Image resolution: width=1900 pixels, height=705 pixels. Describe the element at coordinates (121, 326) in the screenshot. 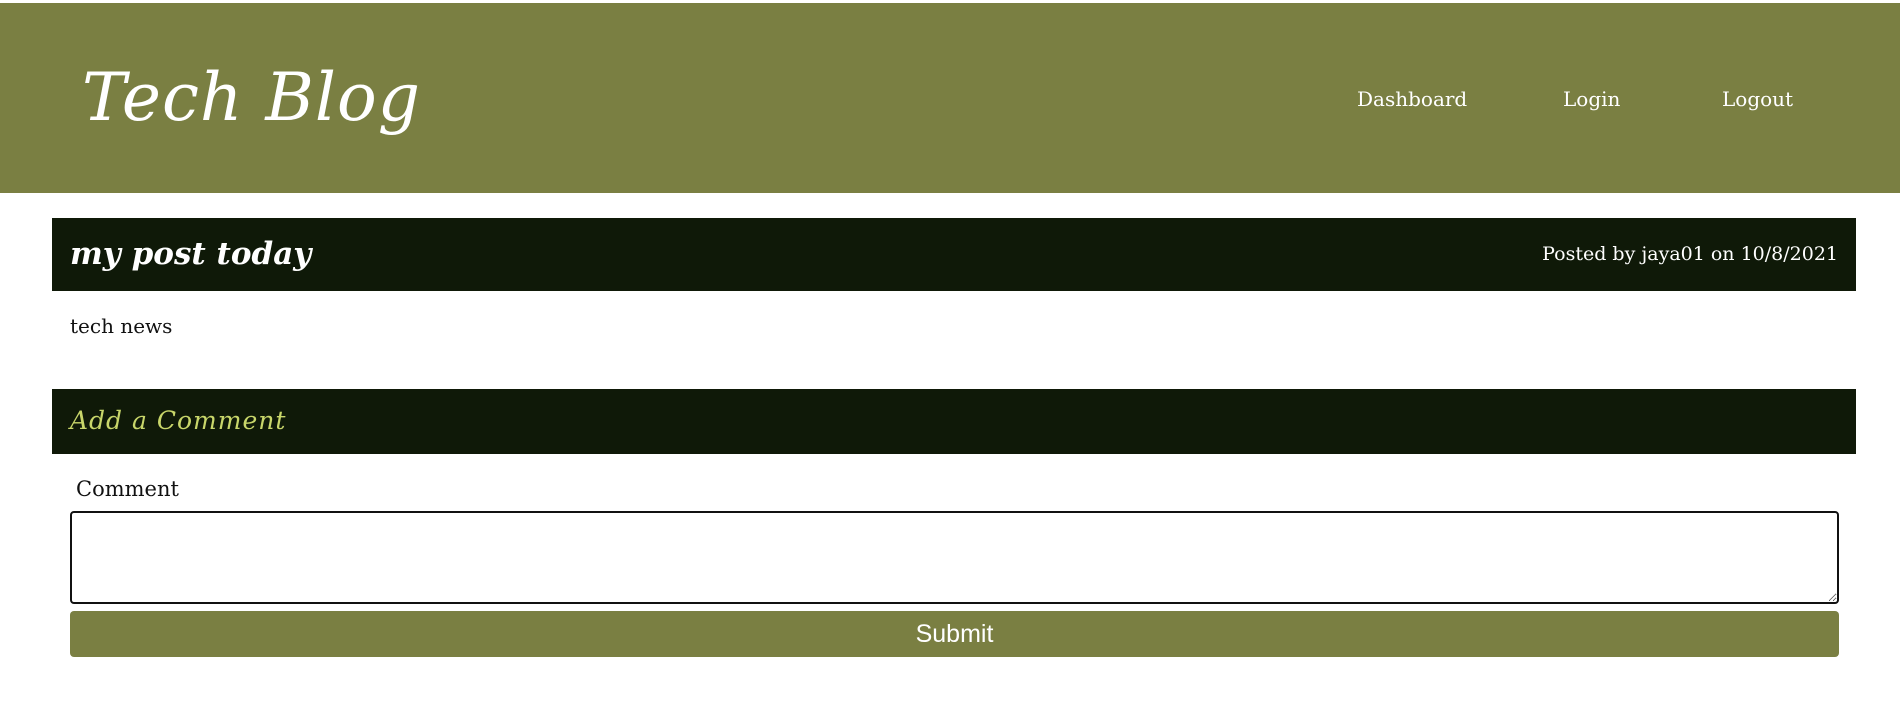

I see `post-content: tech news` at that location.